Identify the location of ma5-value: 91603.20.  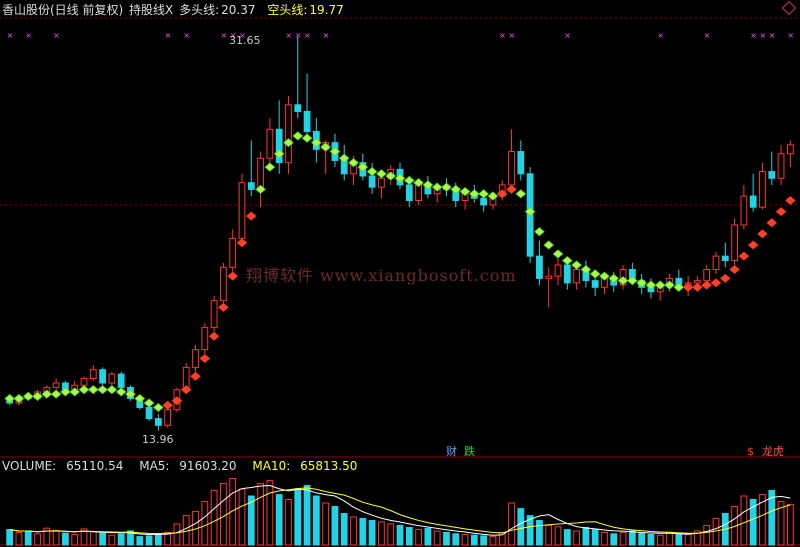
(208, 466).